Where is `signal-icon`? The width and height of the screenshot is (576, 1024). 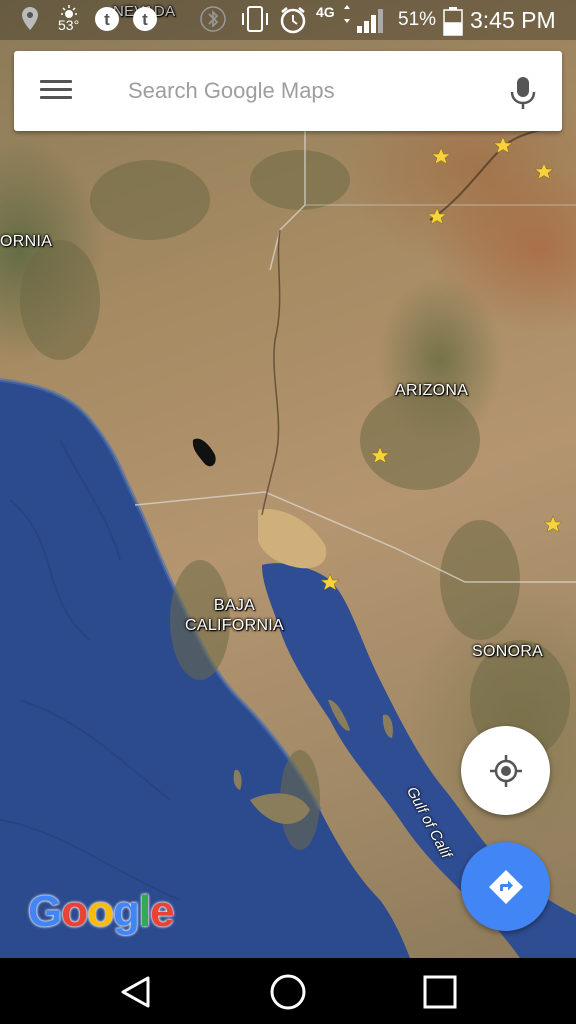 signal-icon is located at coordinates (370, 21).